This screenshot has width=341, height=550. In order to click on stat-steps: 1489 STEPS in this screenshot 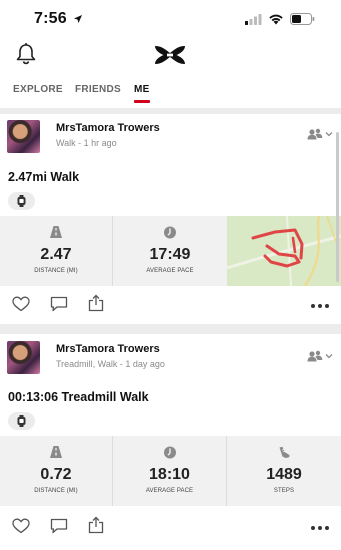, I will do `click(284, 471)`.